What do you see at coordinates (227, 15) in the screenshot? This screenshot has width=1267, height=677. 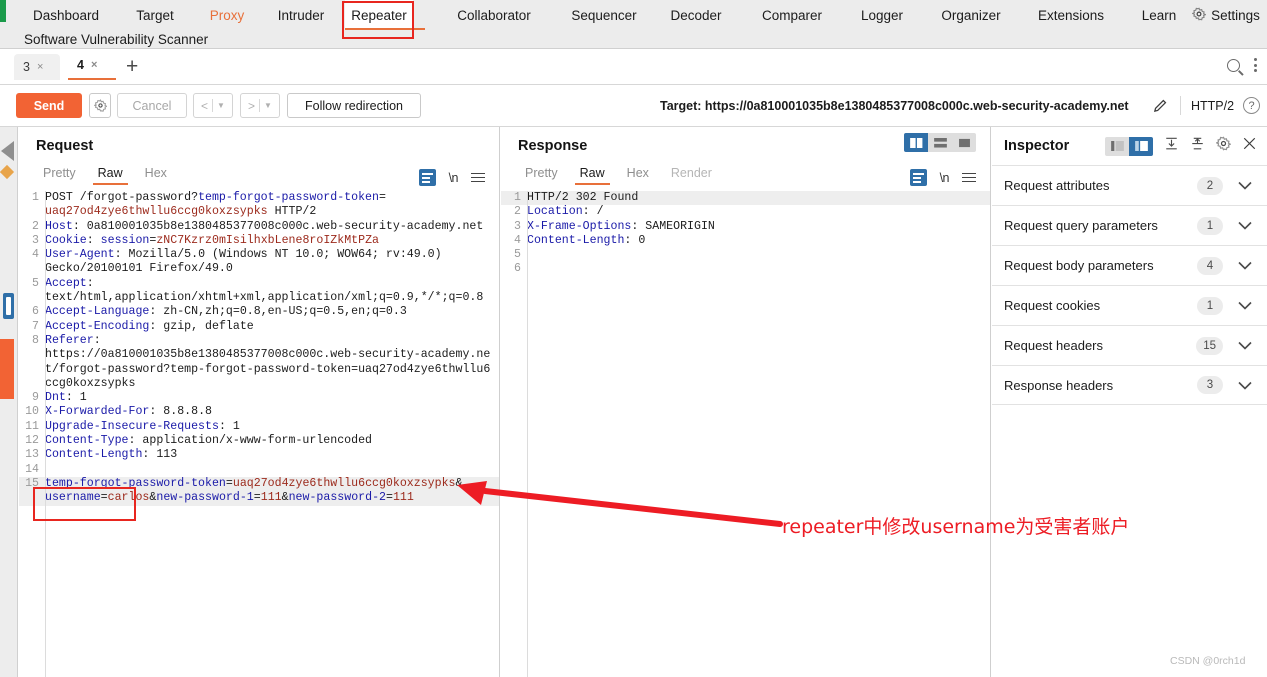 I see `menu-item-proxy: Proxy` at bounding box center [227, 15].